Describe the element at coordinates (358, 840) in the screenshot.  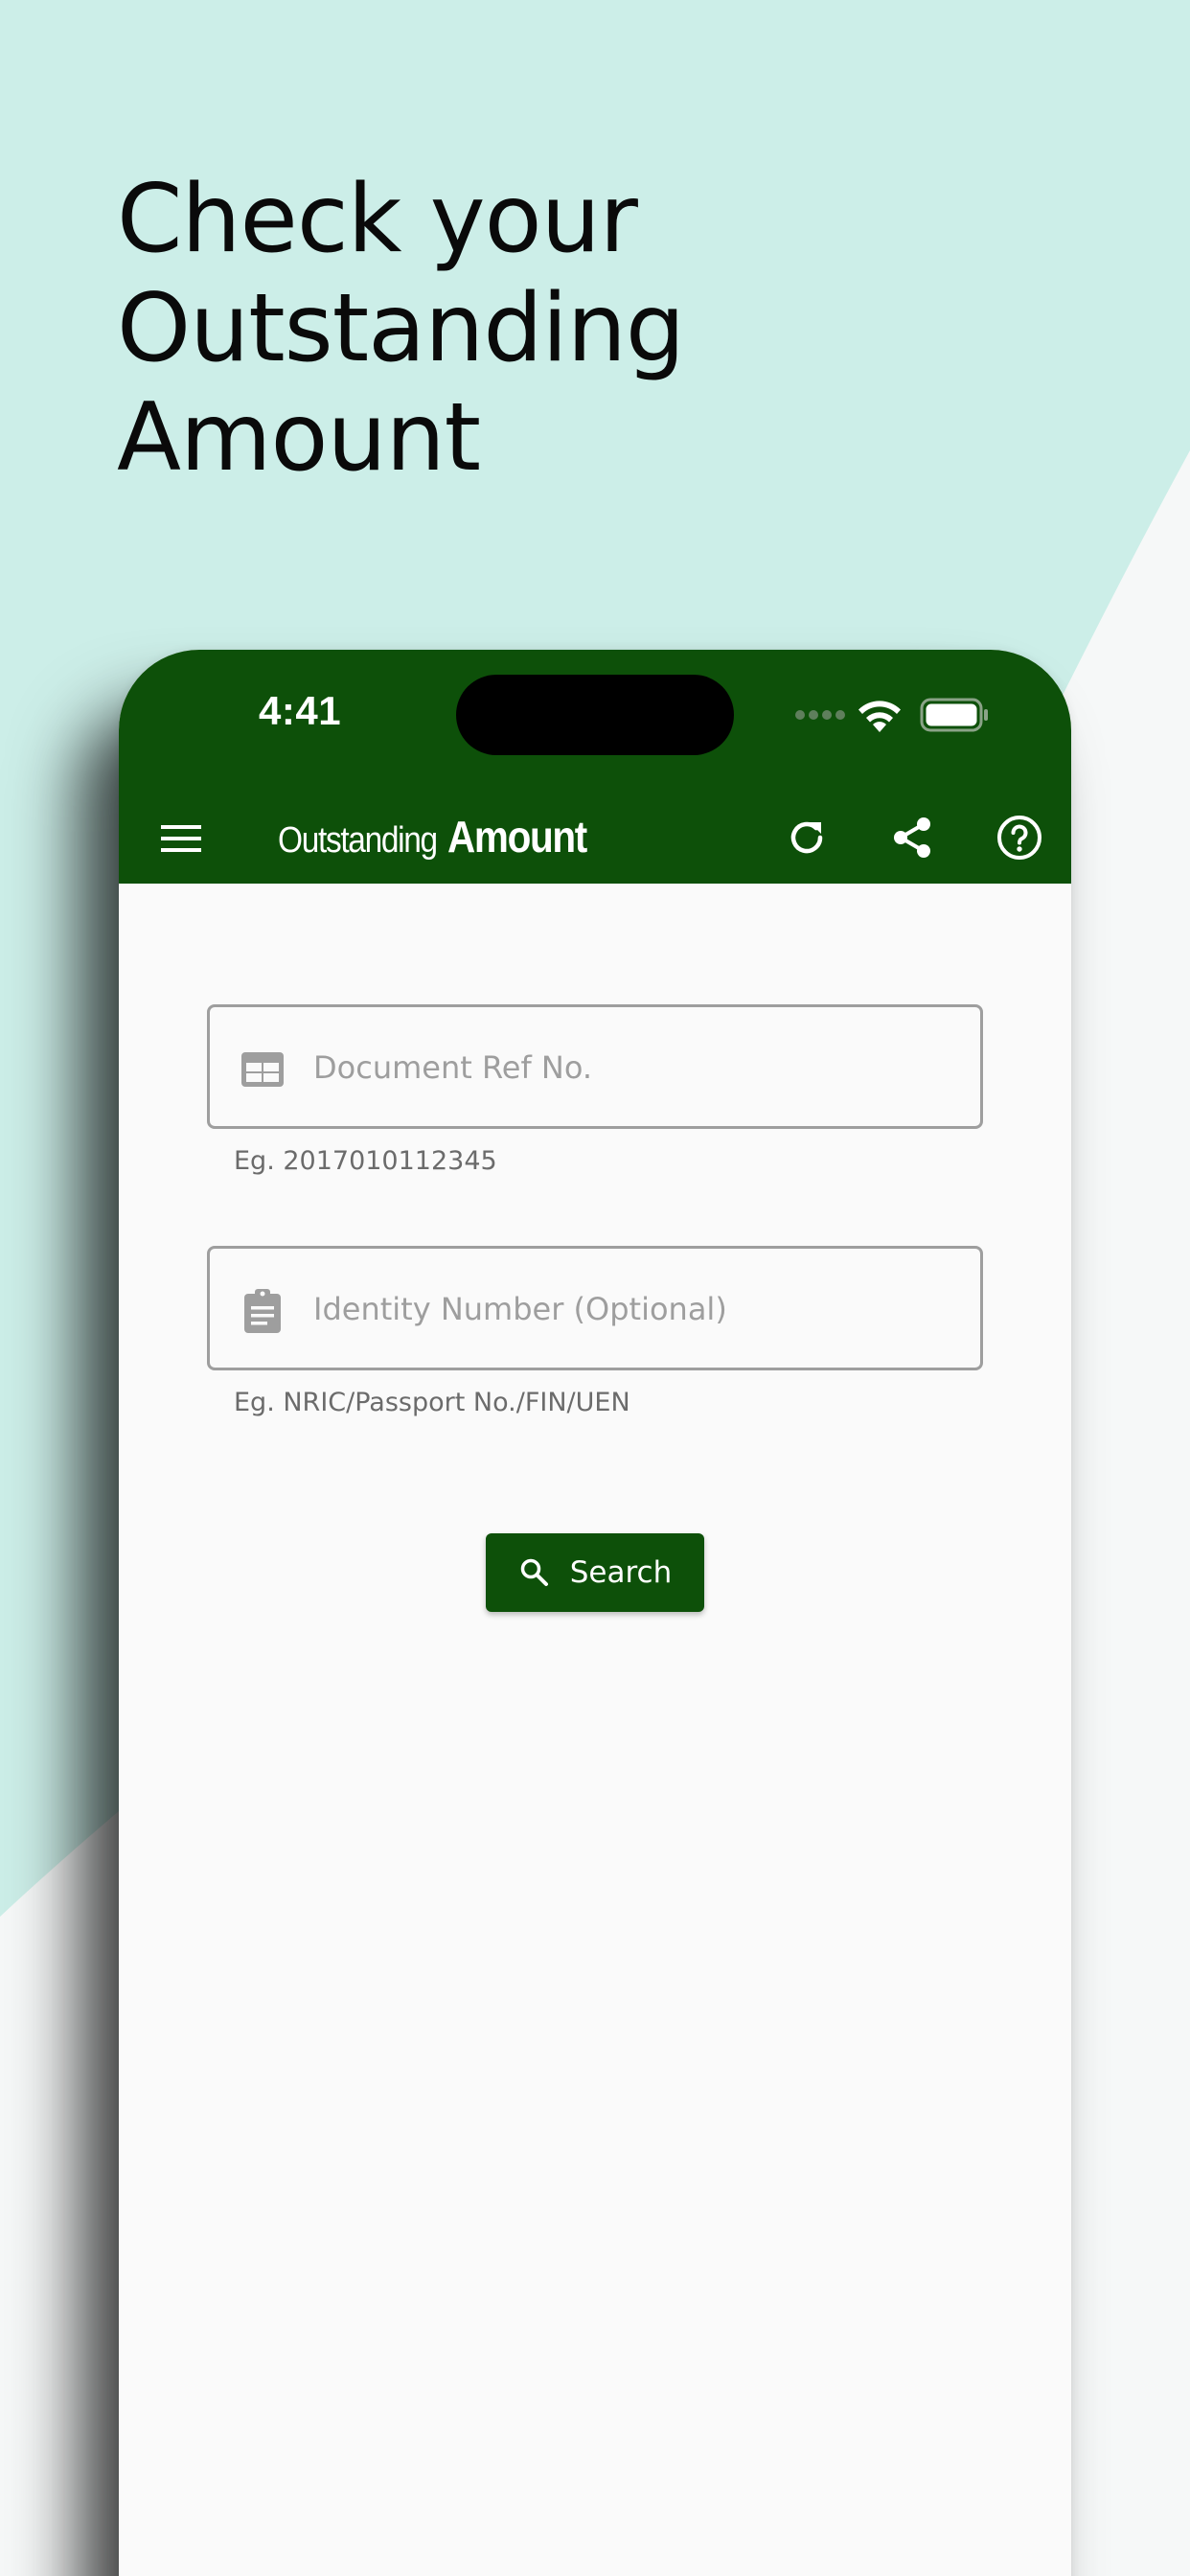
I see `page-title-light: Outstanding` at that location.